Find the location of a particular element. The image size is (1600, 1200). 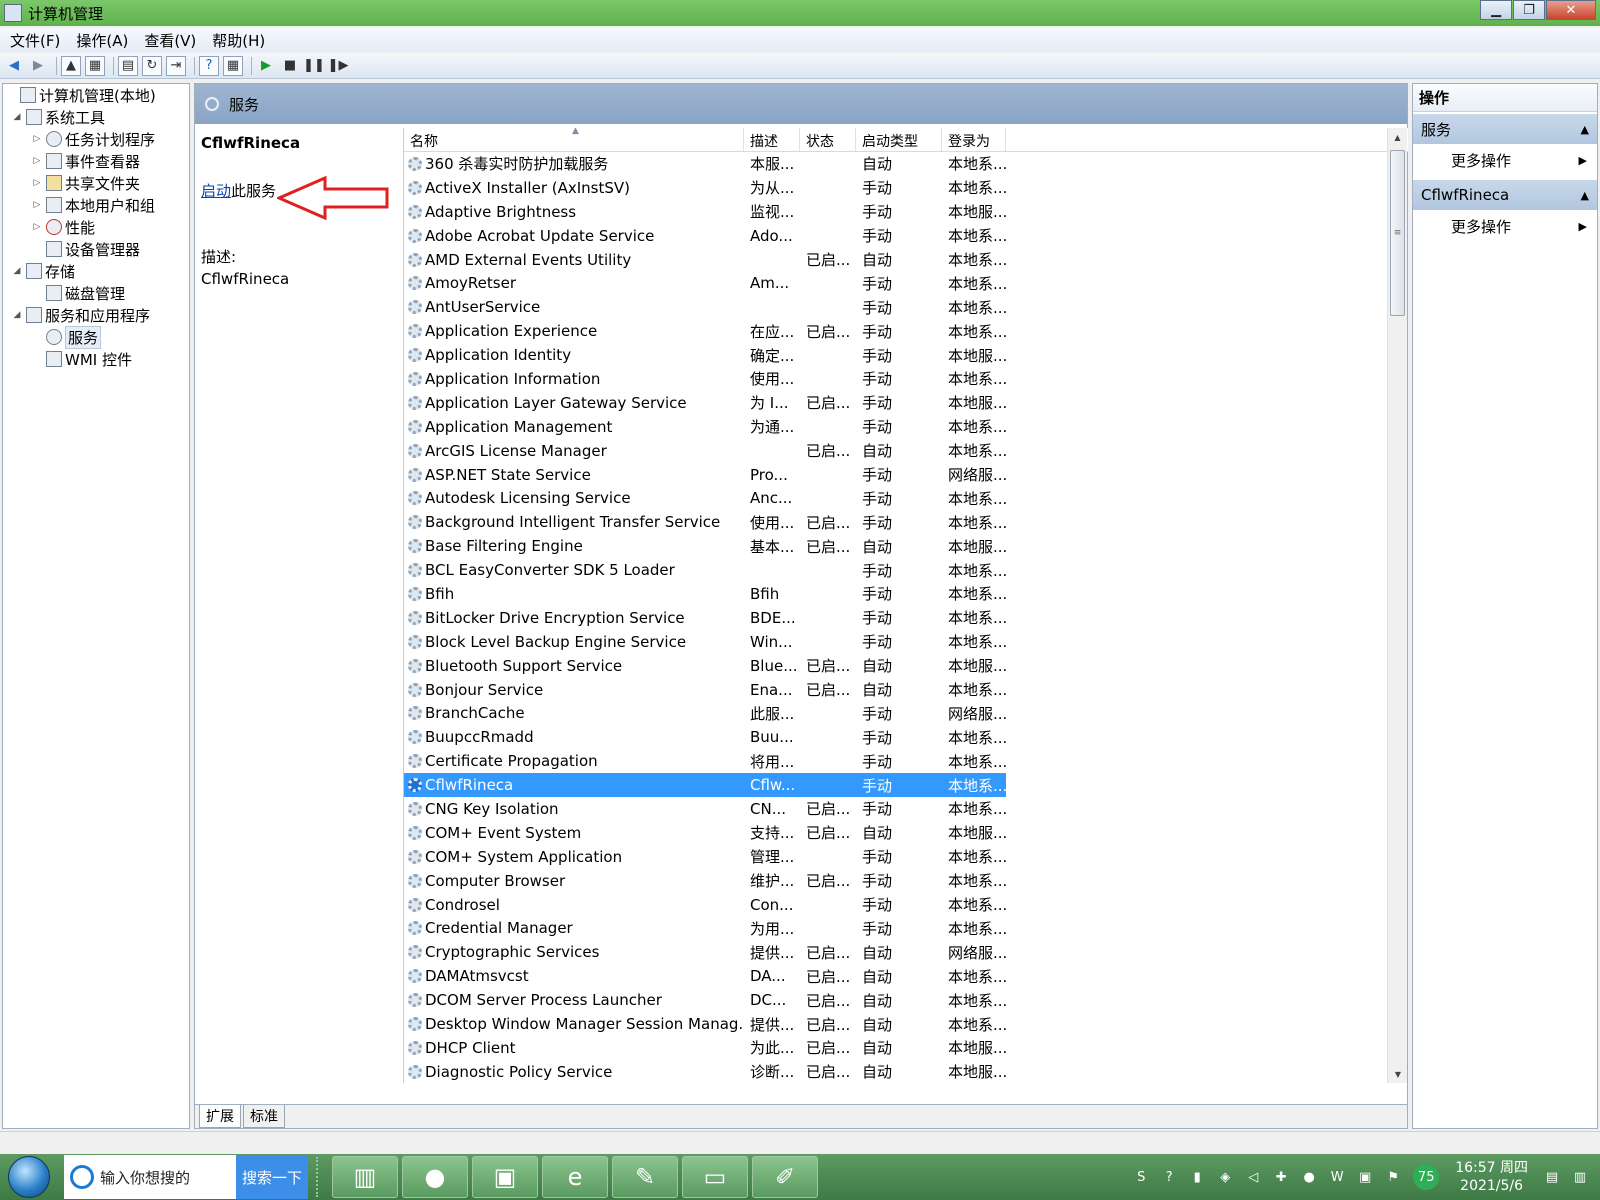

tree-item-system-tools: ◢ 系统工具 is located at coordinates (96, 117).